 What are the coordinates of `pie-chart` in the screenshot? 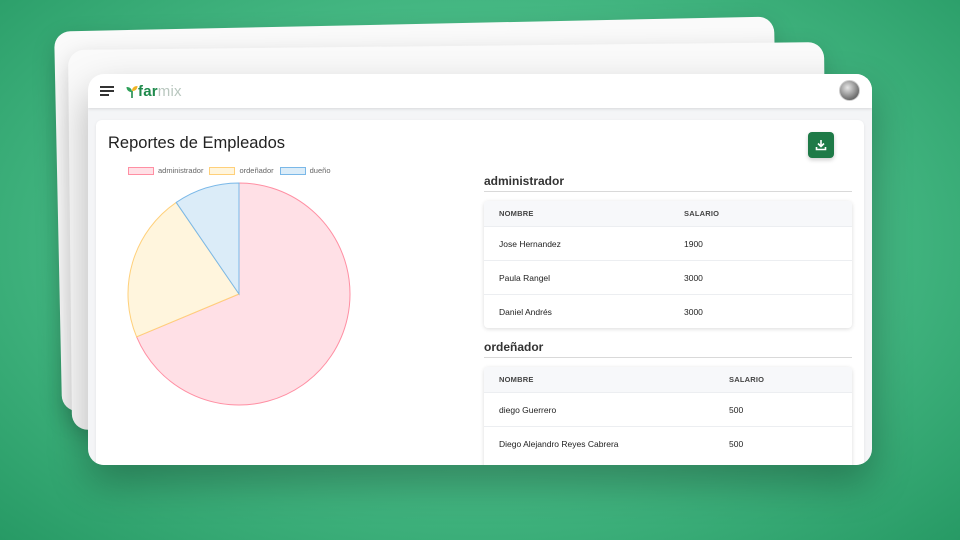 It's located at (239, 294).